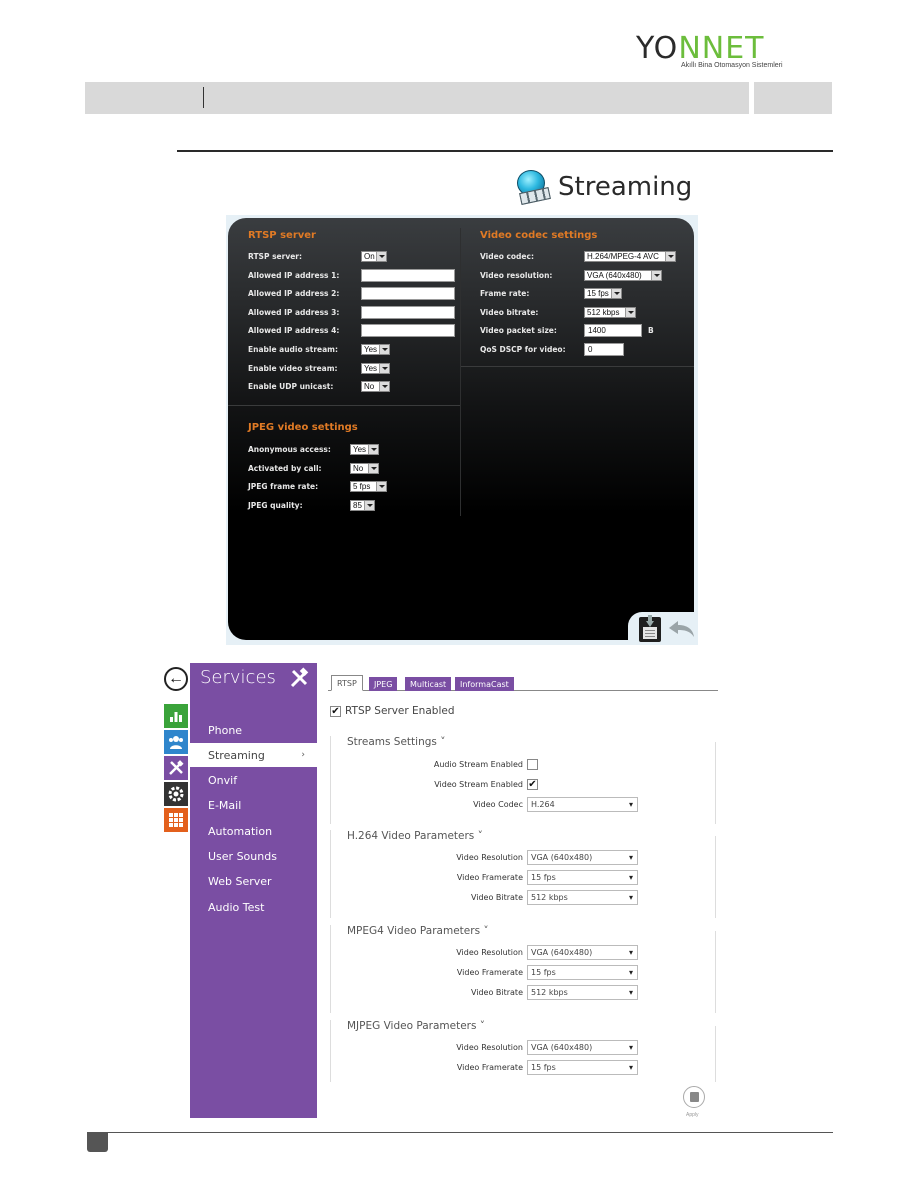 This screenshot has height=1188, width=918. Describe the element at coordinates (253, 806) in the screenshot. I see `sidebar-item-e-mail: E-Mail` at that location.